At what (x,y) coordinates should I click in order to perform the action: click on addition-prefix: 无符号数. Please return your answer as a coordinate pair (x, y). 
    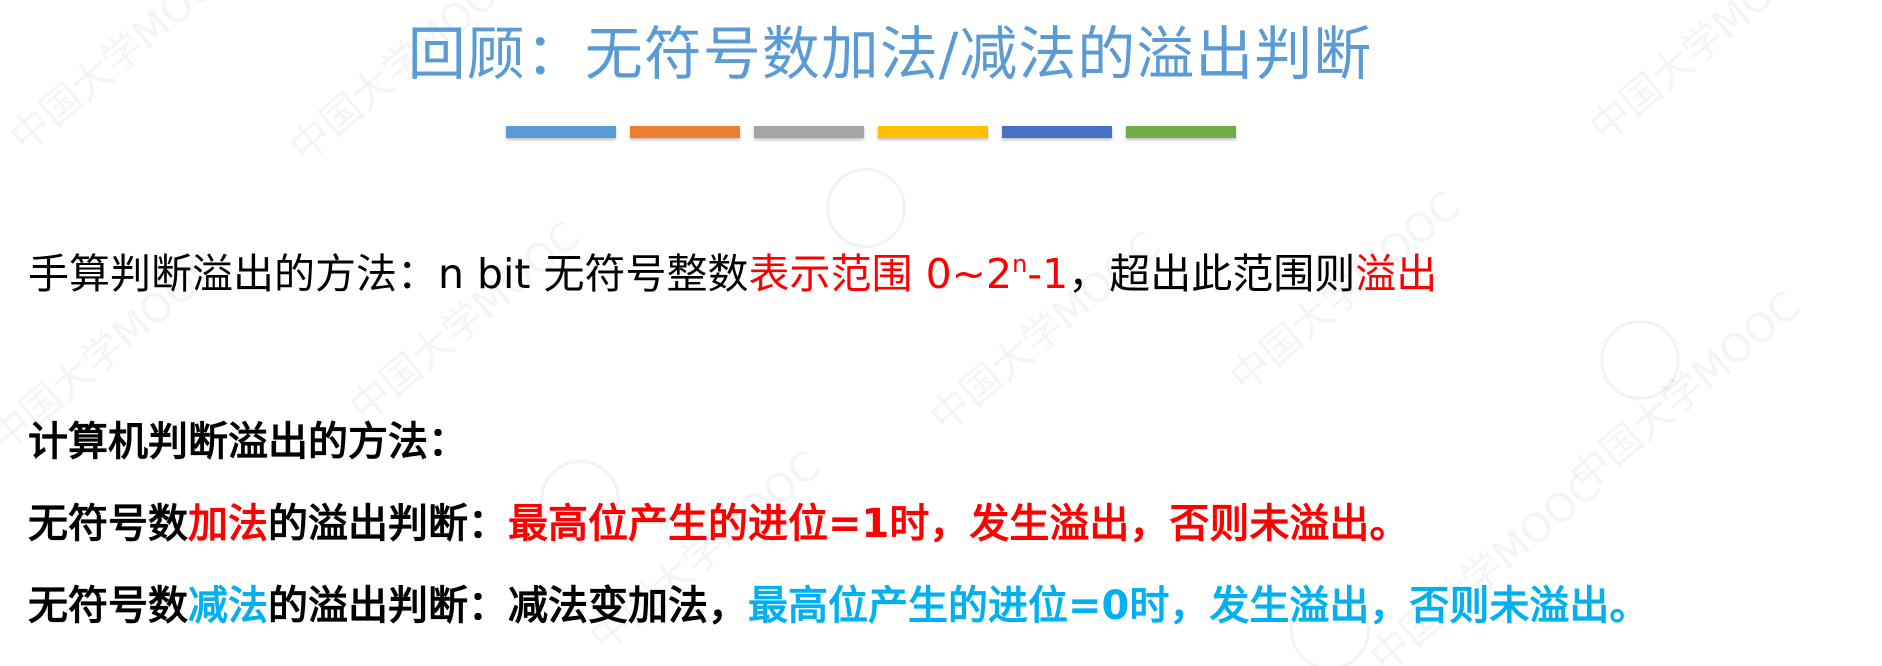
    Looking at the image, I should click on (108, 524).